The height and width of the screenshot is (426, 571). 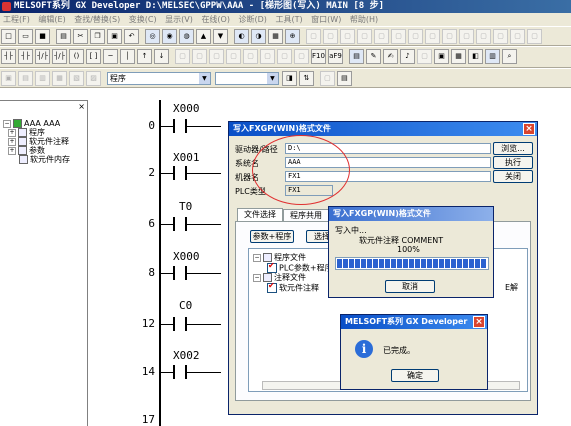 I want to click on find-next-icon: ◉, so click(x=169, y=36).